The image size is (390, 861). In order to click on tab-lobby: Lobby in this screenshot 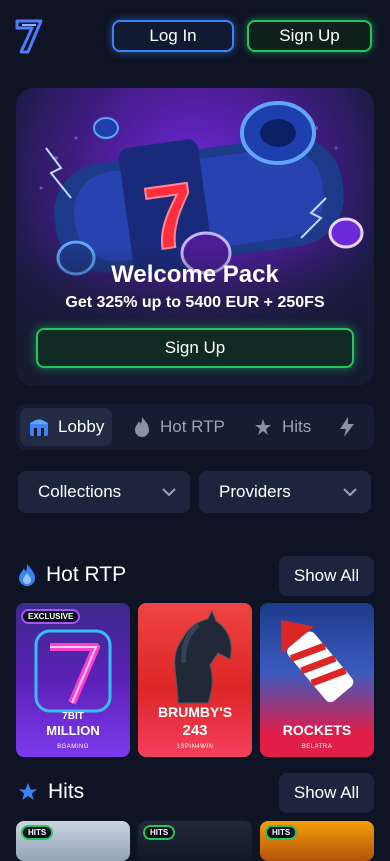, I will do `click(66, 427)`.